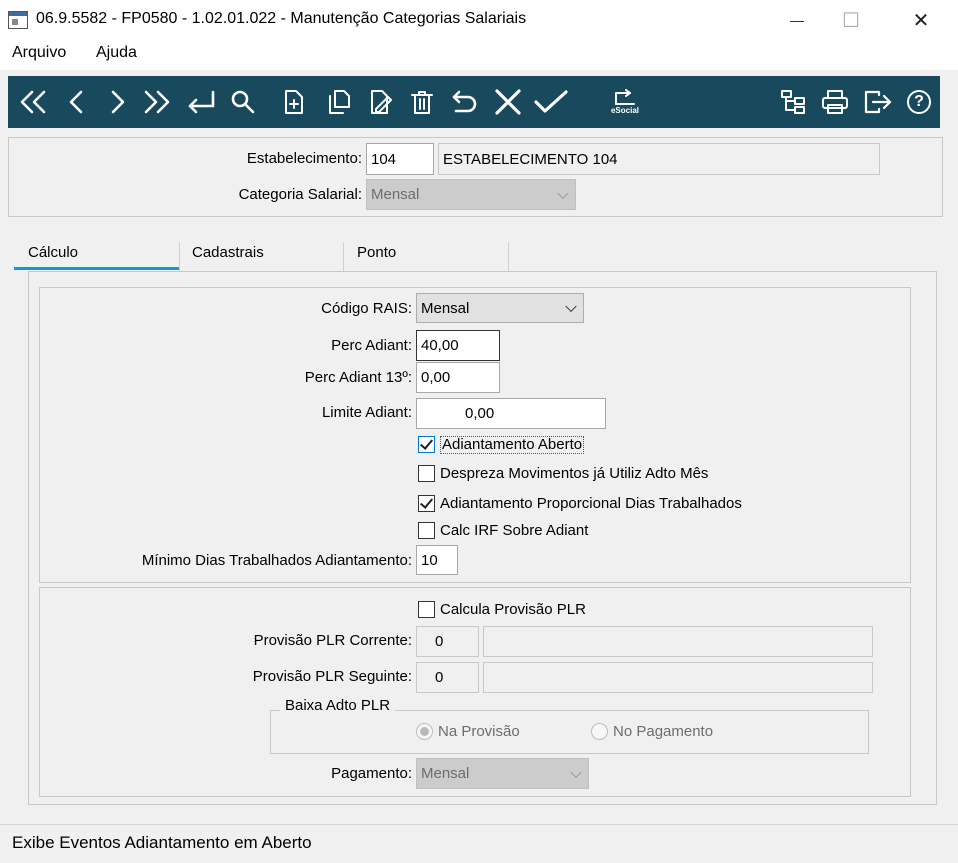 This screenshot has height=863, width=958. What do you see at coordinates (371, 345) in the screenshot?
I see `perc-adiant-label: Perc Adiant:` at bounding box center [371, 345].